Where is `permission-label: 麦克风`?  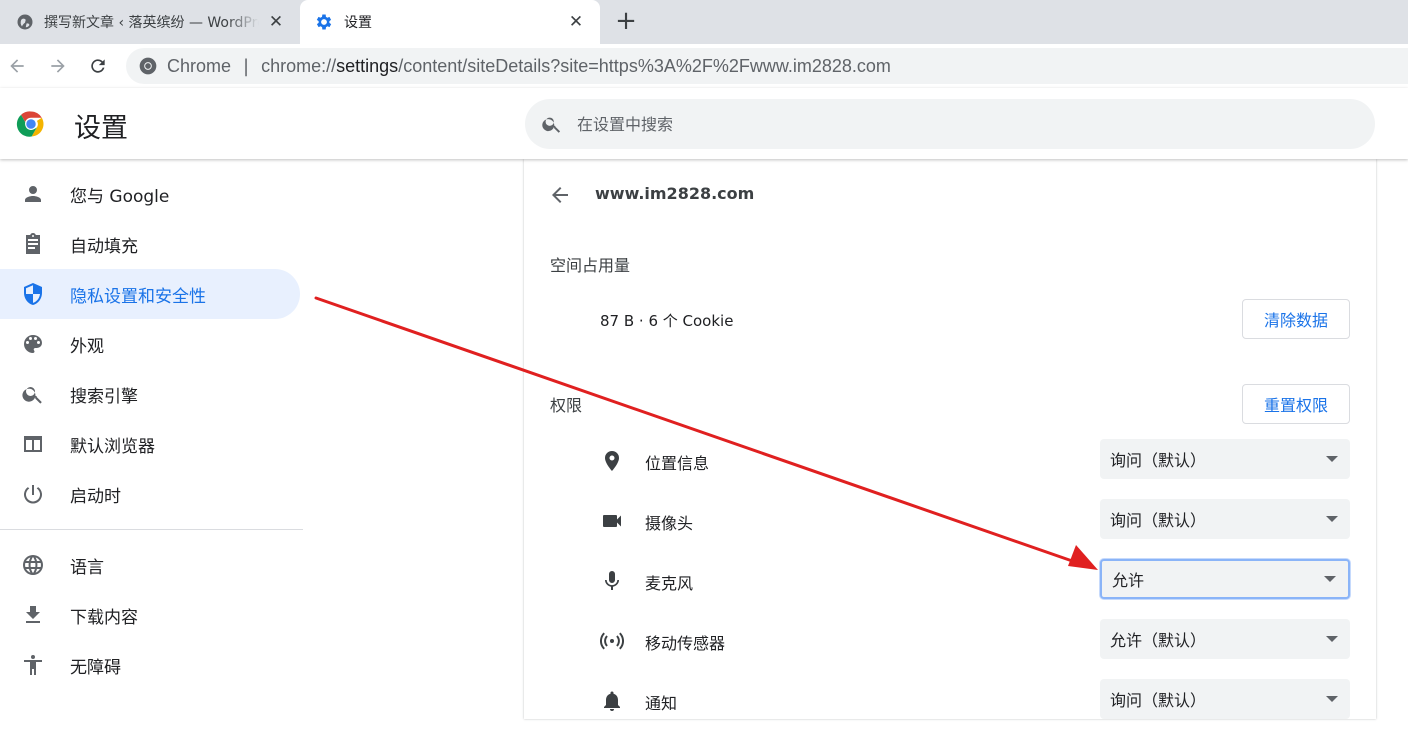
permission-label: 麦克风 is located at coordinates (669, 583).